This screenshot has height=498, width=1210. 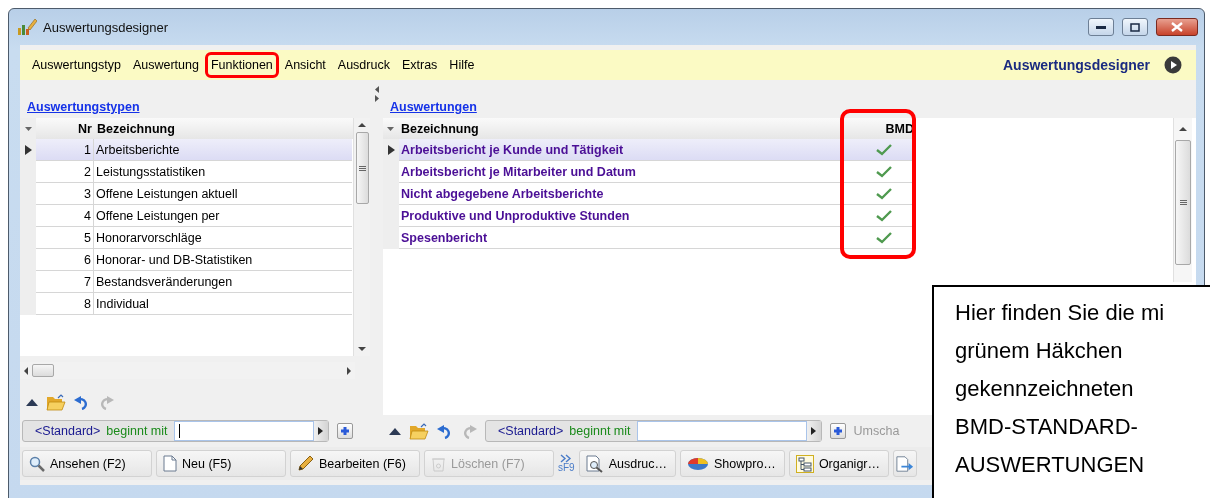 What do you see at coordinates (419, 65) in the screenshot?
I see `menu-item: Extras` at bounding box center [419, 65].